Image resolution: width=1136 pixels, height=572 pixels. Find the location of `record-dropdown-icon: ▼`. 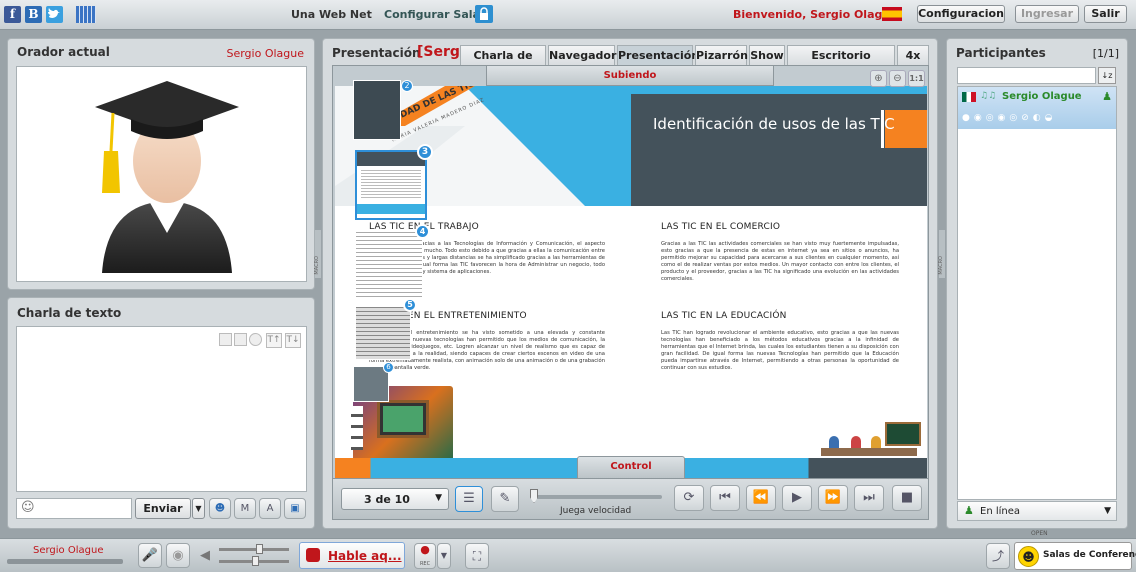

record-dropdown-icon: ▼ is located at coordinates (444, 556).